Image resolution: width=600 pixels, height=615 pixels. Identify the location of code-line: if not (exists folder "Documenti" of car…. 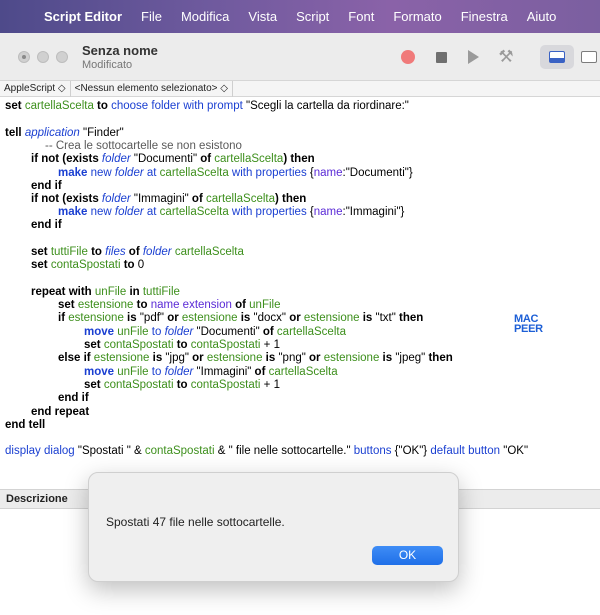
(173, 159).